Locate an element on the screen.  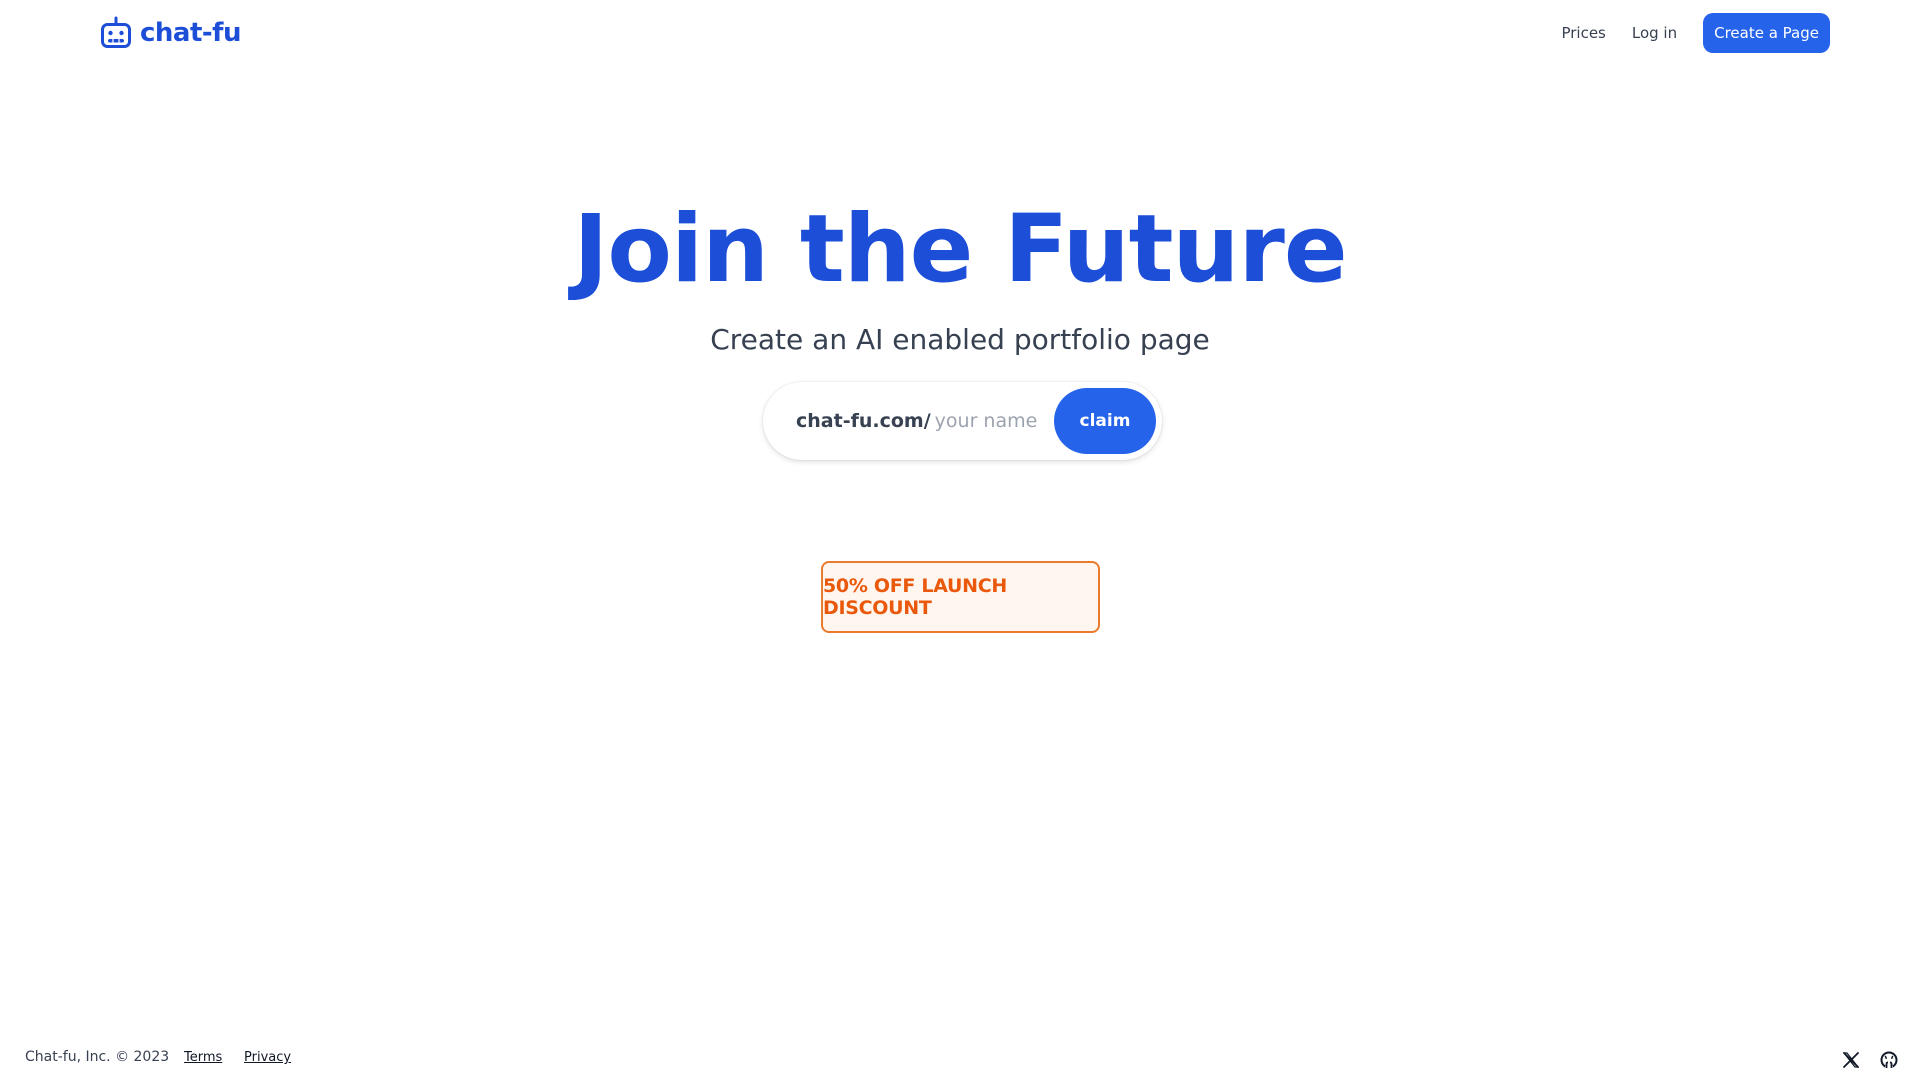
claim-form: chat-fu.com/ claim is located at coordinates (962, 421).